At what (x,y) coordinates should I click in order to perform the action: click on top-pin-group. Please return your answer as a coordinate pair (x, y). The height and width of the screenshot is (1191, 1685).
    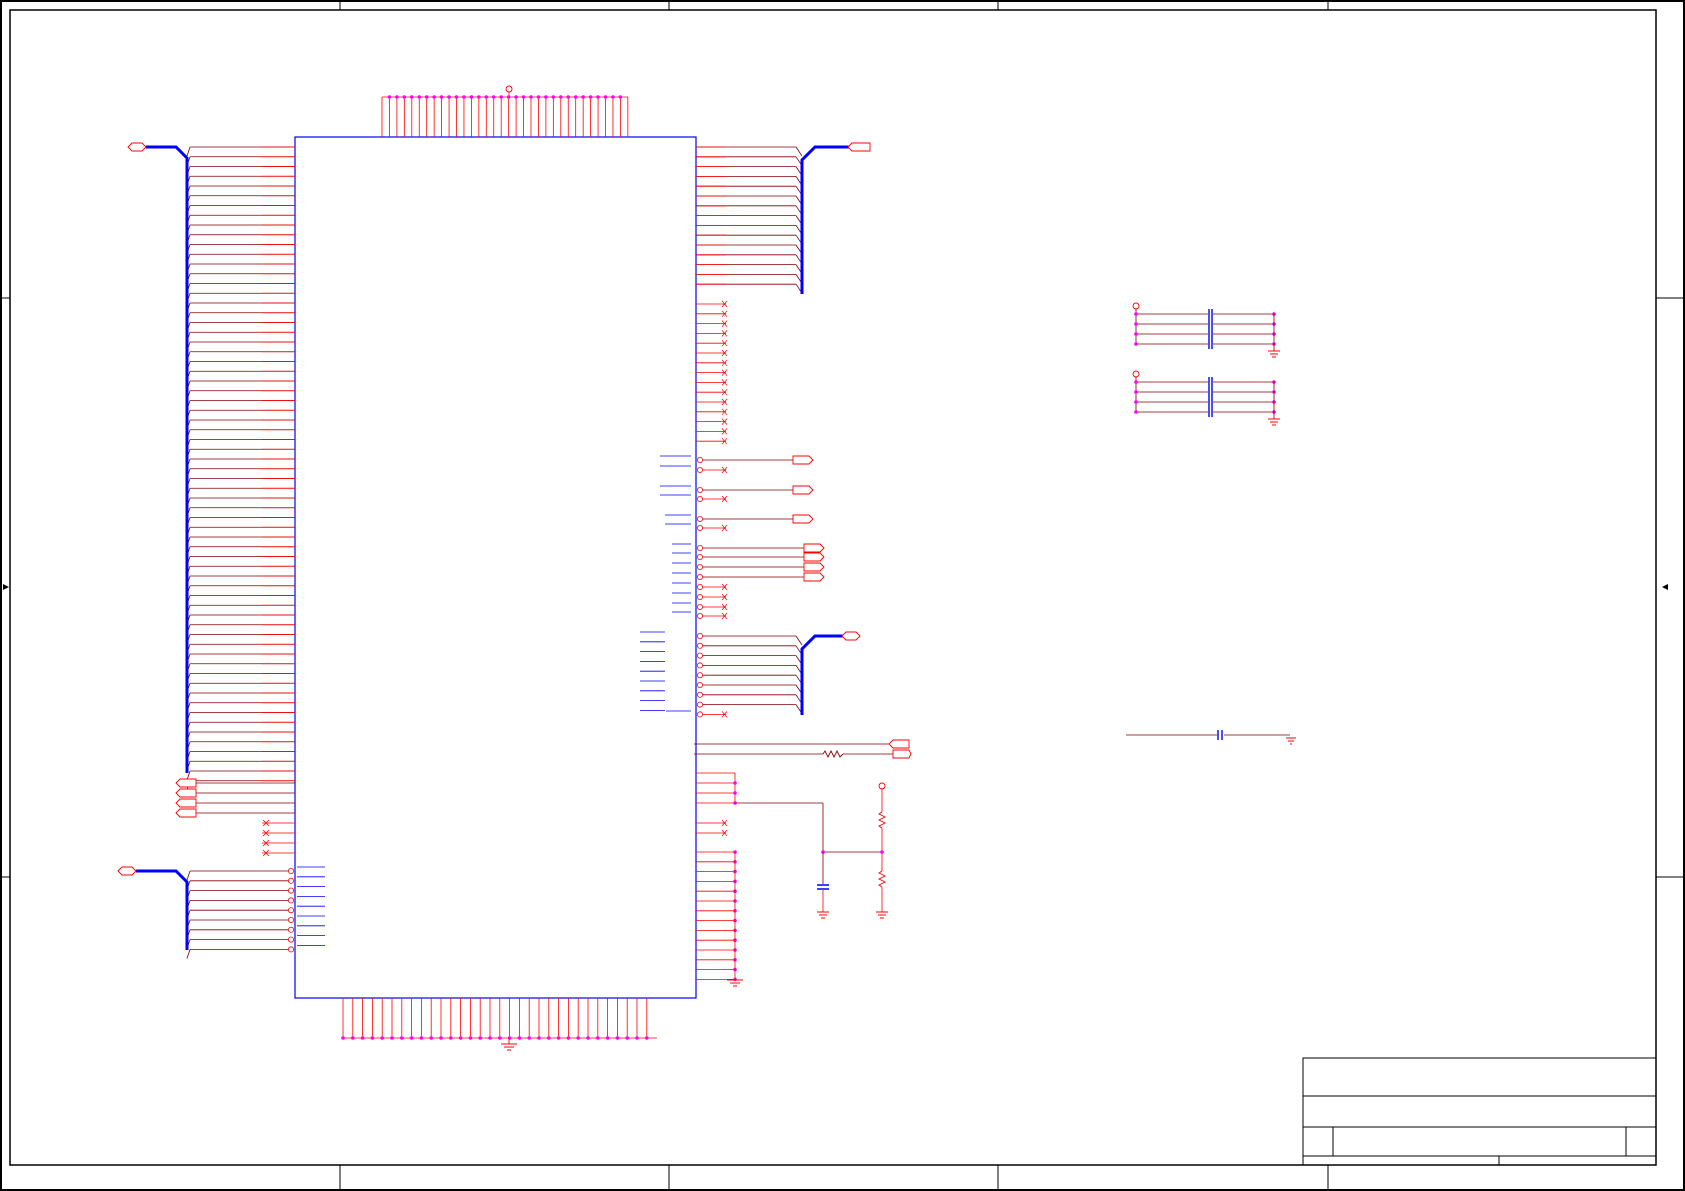
    Looking at the image, I should click on (505, 111).